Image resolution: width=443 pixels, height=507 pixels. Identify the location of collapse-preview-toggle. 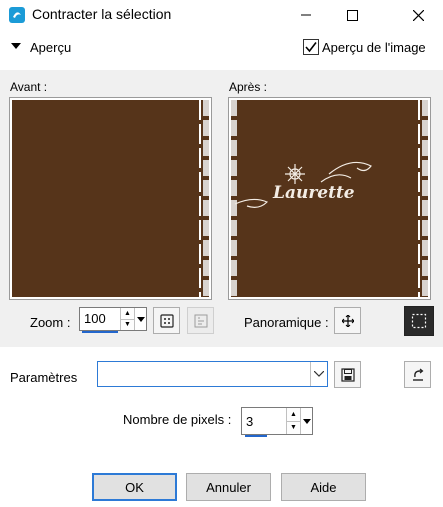
(16, 46).